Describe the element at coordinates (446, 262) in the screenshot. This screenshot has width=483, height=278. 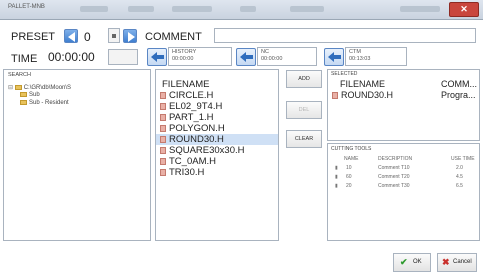
I see `x-icon: ✖` at that location.